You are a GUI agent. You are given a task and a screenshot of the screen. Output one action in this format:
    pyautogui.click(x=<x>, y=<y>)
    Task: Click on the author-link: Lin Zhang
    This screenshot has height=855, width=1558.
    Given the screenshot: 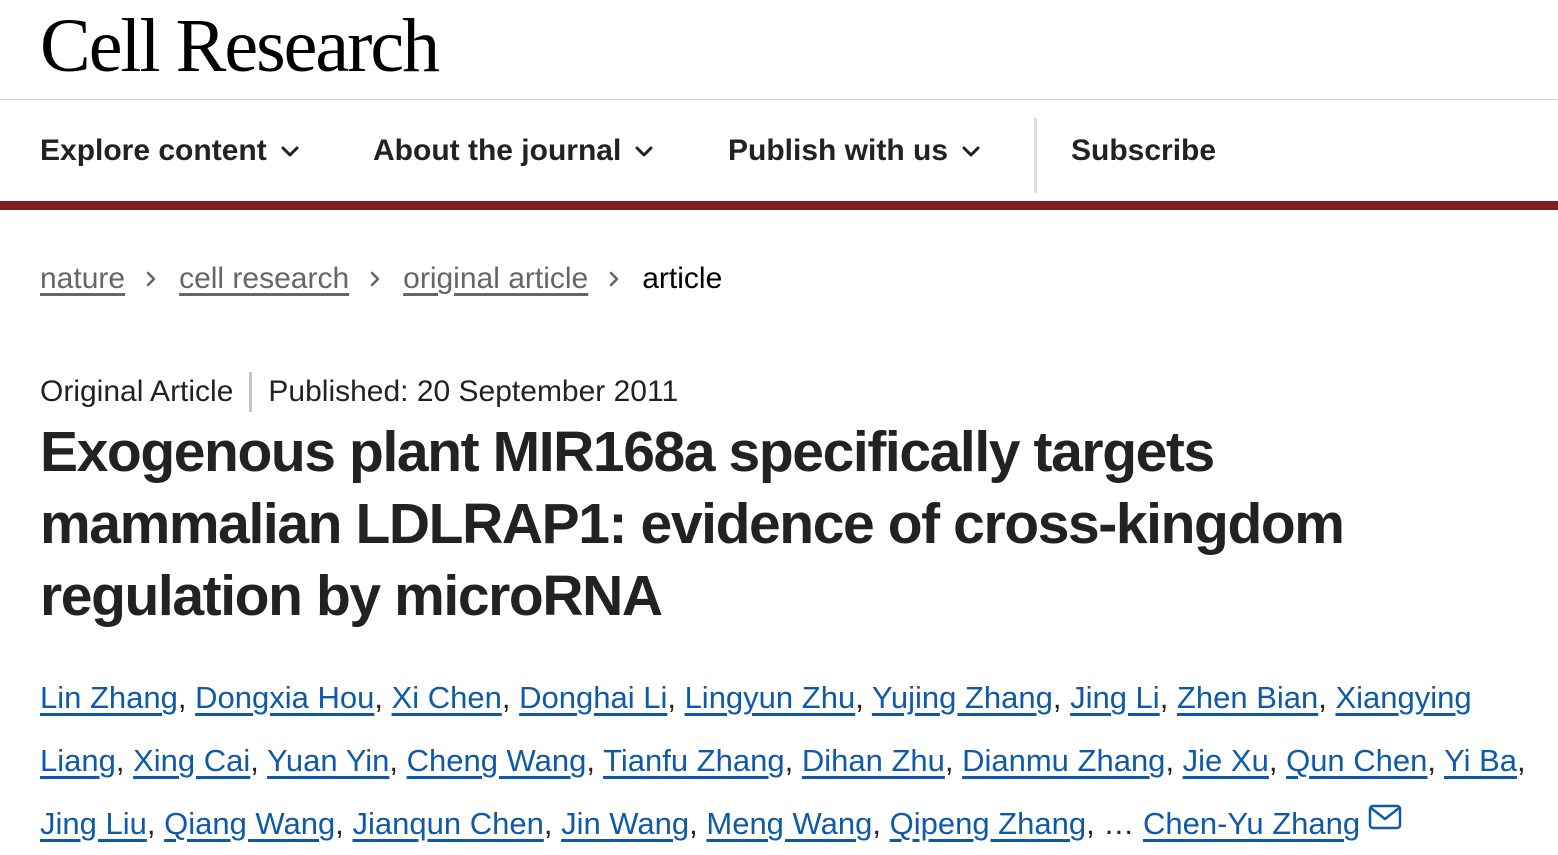 What is the action you would take?
    pyautogui.click(x=109, y=697)
    